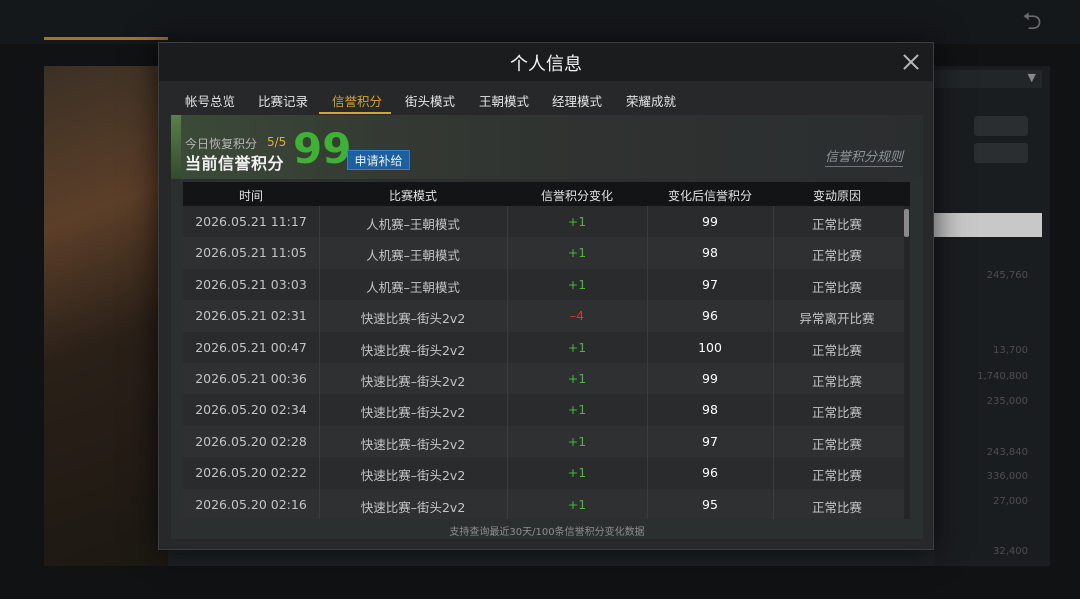 The height and width of the screenshot is (599, 1080). Describe the element at coordinates (106, 316) in the screenshot. I see `background-player-poster` at that location.